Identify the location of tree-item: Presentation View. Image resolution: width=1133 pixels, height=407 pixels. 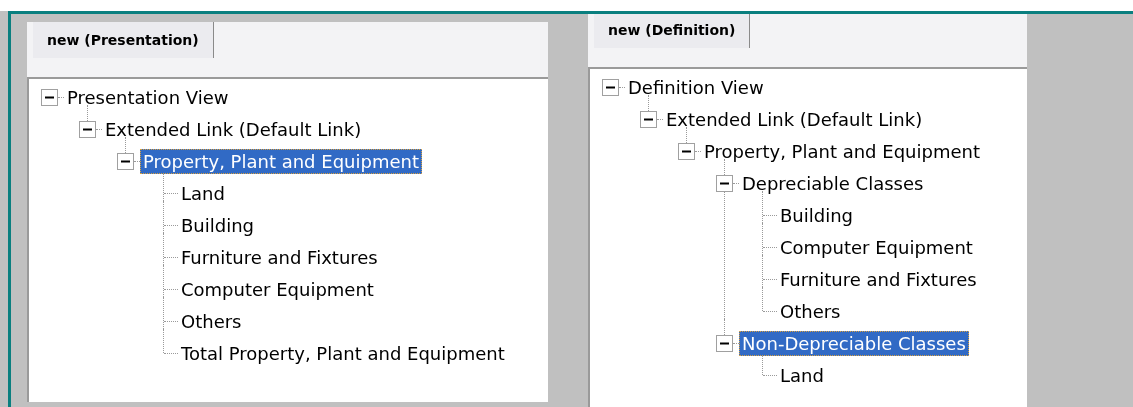
(148, 97).